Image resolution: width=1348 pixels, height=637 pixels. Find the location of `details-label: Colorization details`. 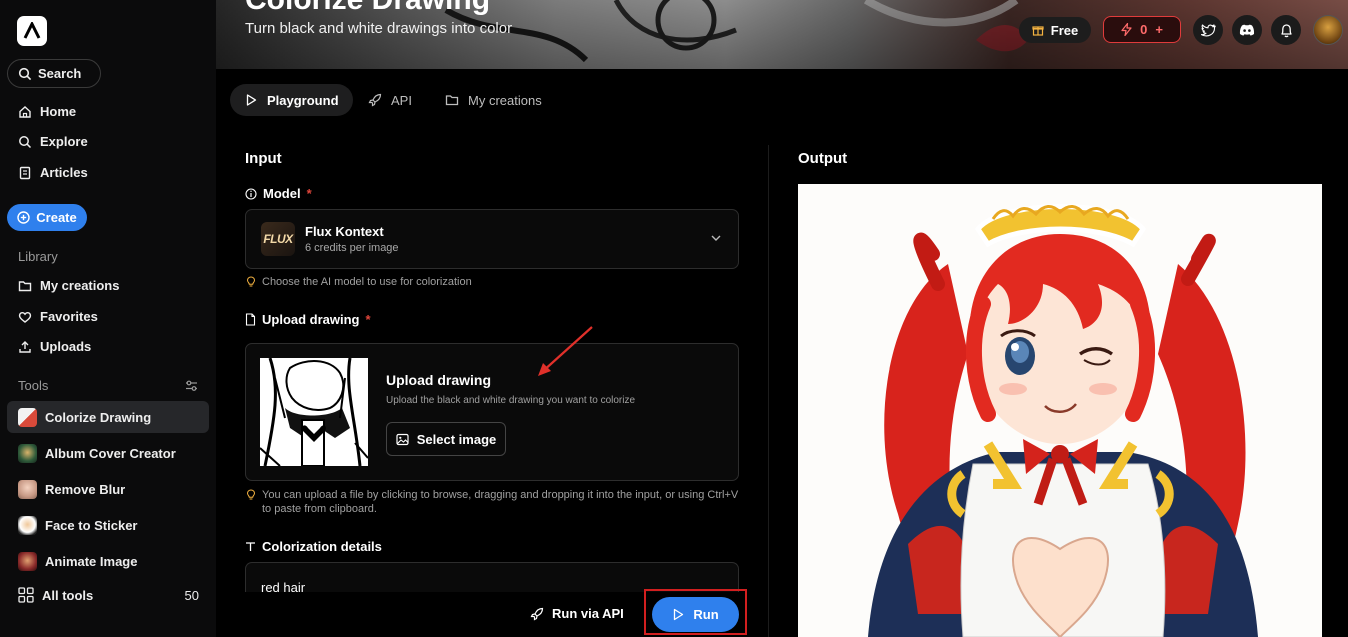

details-label: Colorization details is located at coordinates (313, 546).